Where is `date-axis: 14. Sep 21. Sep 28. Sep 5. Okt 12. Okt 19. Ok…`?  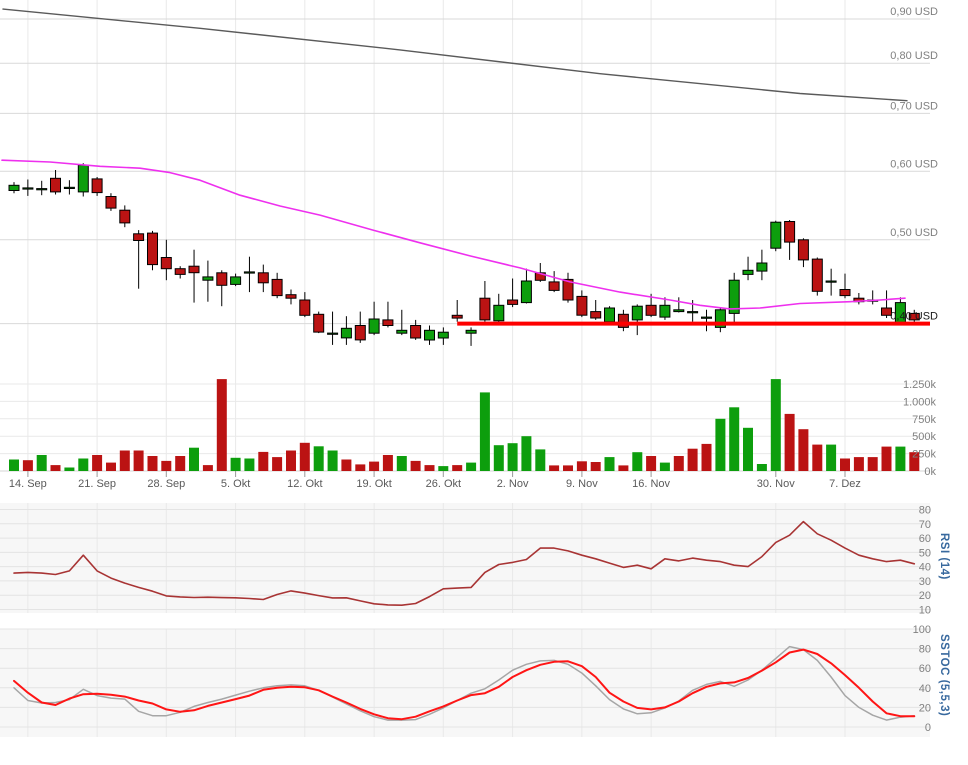
date-axis: 14. Sep 21. Sep 28. Sep 5. Okt 12. Okt 19. Ok… is located at coordinates (435, 480).